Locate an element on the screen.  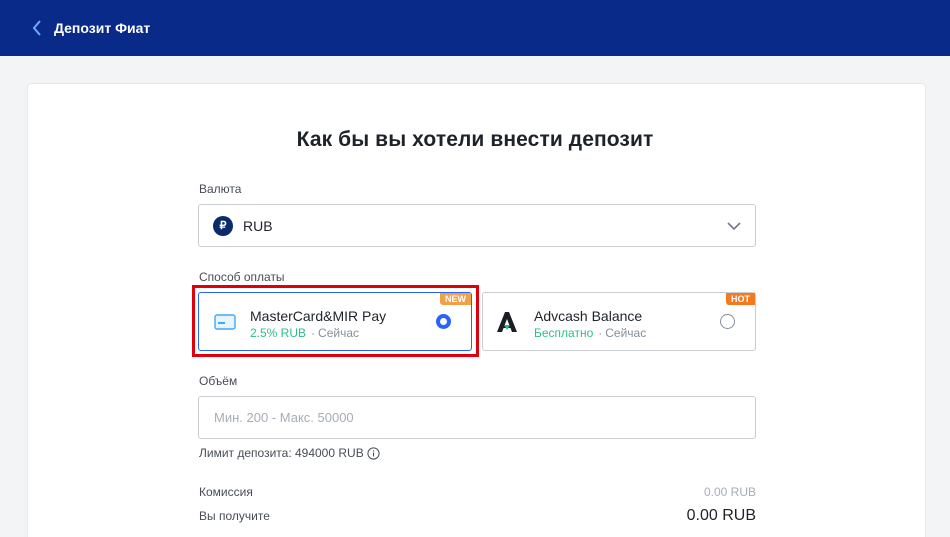
deposit-heading: Как бы вы хотели внести депозит is located at coordinates (475, 139).